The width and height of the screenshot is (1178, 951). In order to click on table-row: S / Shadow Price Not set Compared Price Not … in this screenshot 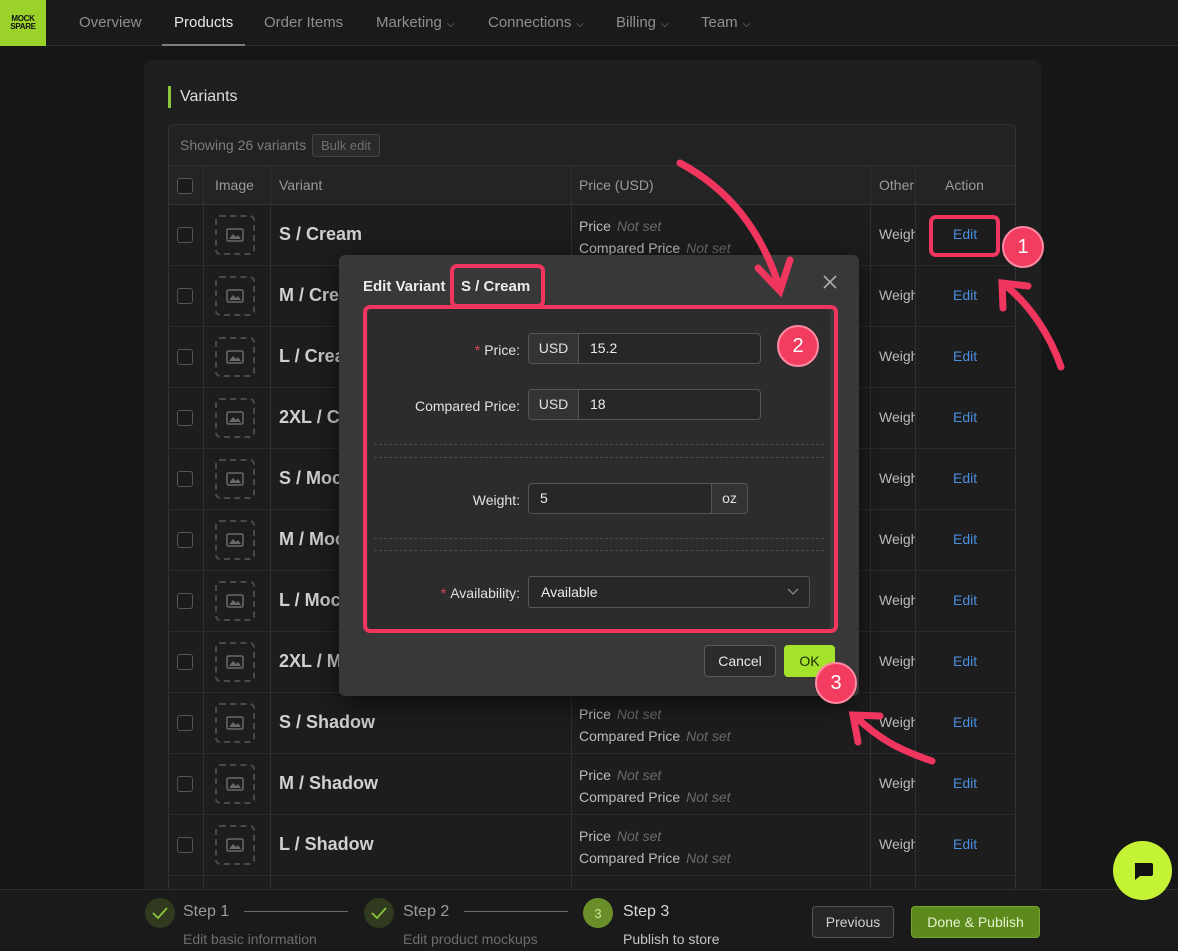, I will do `click(592, 723)`.